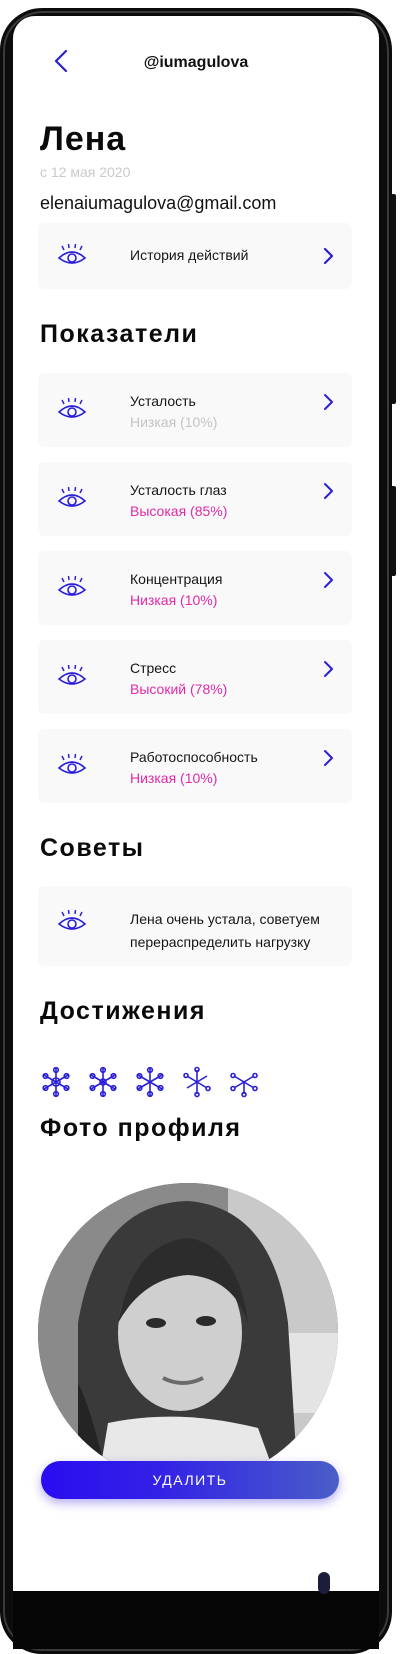 This screenshot has height=1654, width=401. I want to click on indicator-card-fatigue: Усталость Низкая (10%), so click(195, 410).